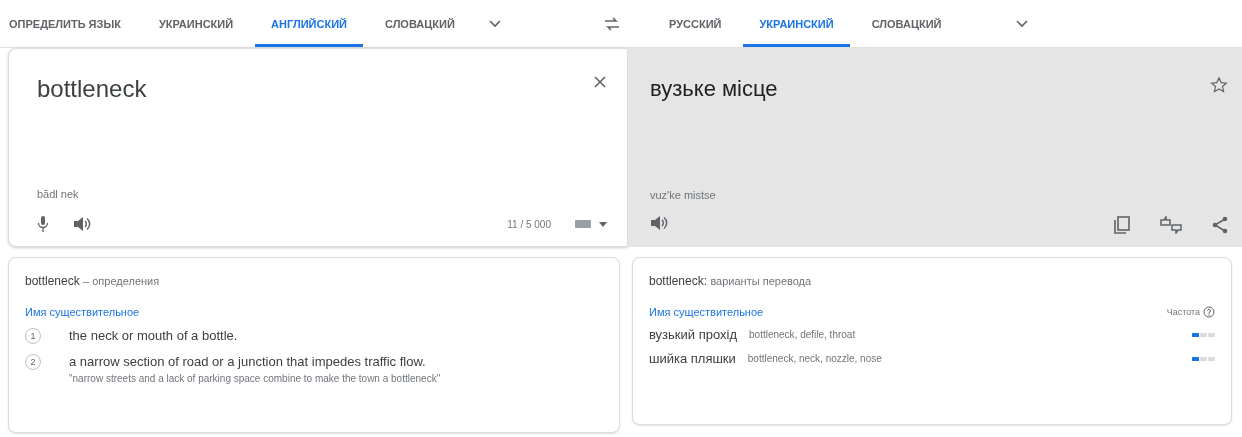 This screenshot has height=437, width=1242. Describe the element at coordinates (695, 23) in the screenshot. I see `language-tab: РУССКИЙ` at that location.